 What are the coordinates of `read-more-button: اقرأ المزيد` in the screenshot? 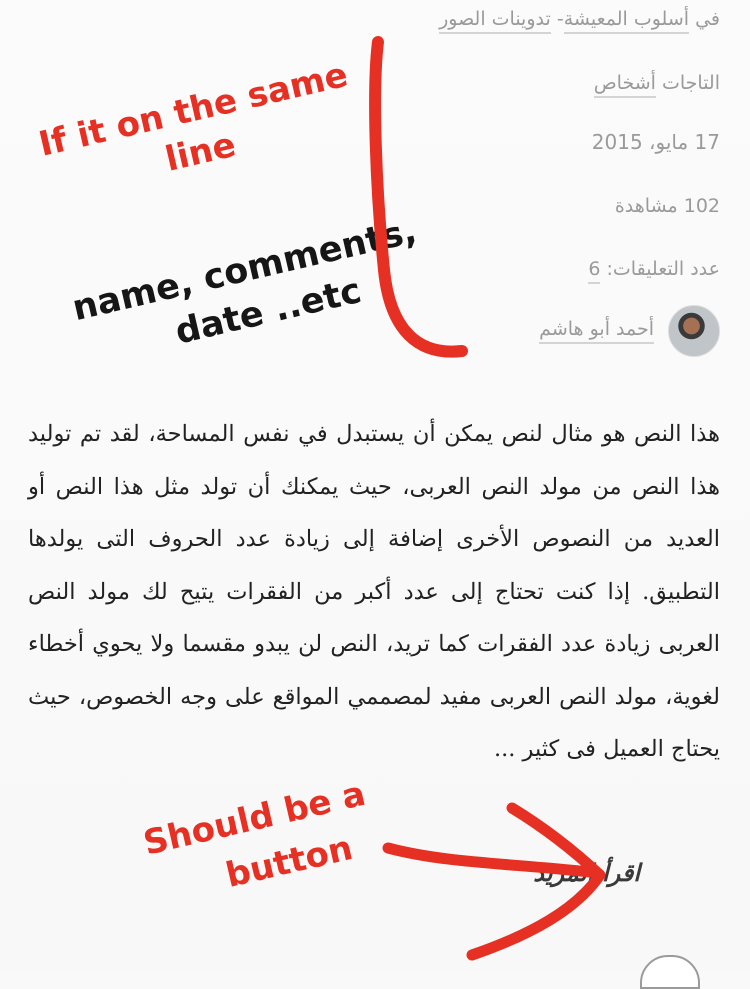 It's located at (586, 872).